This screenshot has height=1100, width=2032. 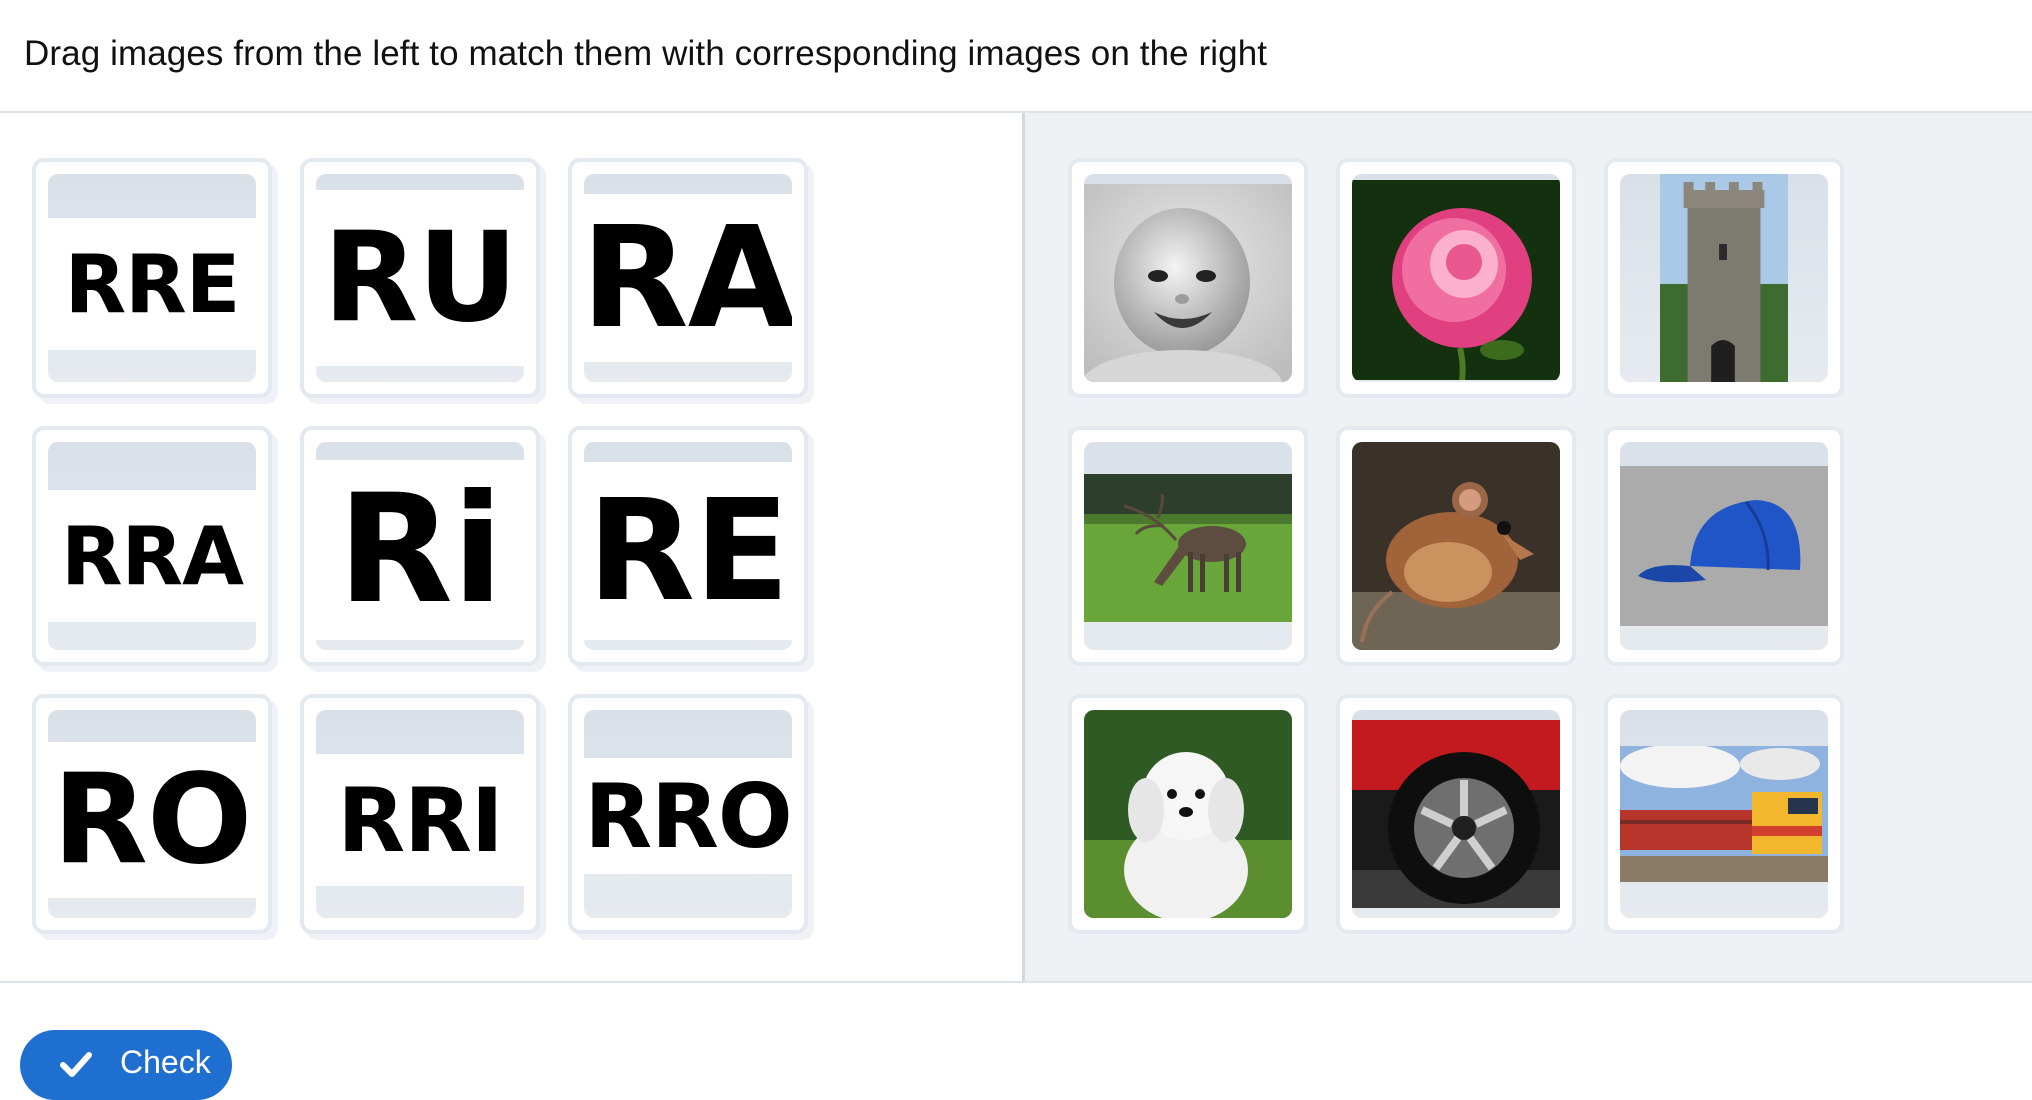 I want to click on reindeer-image, so click(x=1188, y=548).